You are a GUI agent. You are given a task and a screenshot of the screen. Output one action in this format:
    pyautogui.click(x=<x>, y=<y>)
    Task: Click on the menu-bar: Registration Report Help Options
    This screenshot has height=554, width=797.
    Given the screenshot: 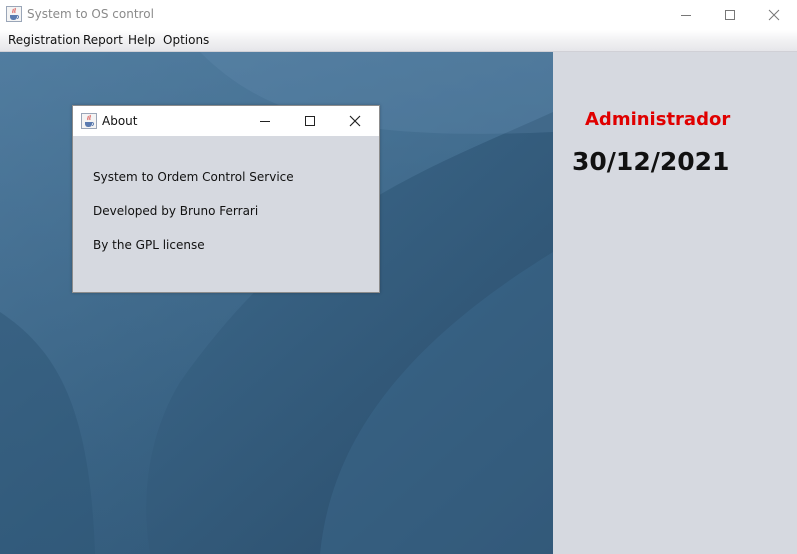 What is the action you would take?
    pyautogui.click(x=398, y=41)
    